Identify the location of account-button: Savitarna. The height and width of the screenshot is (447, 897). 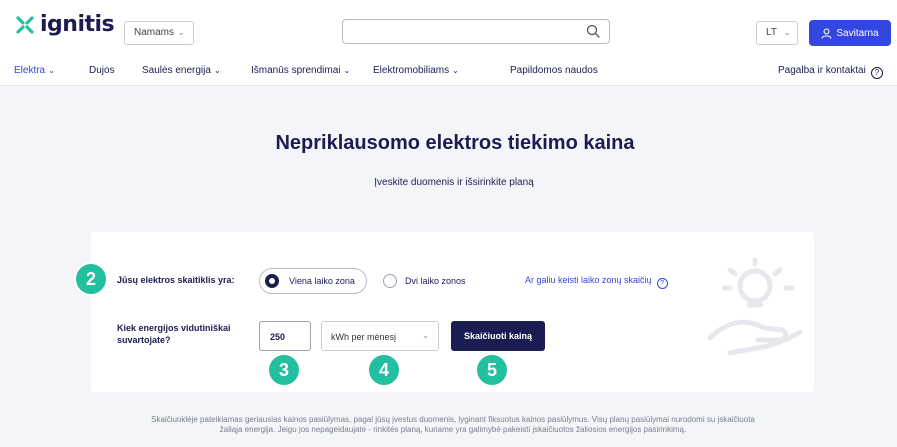
(850, 33).